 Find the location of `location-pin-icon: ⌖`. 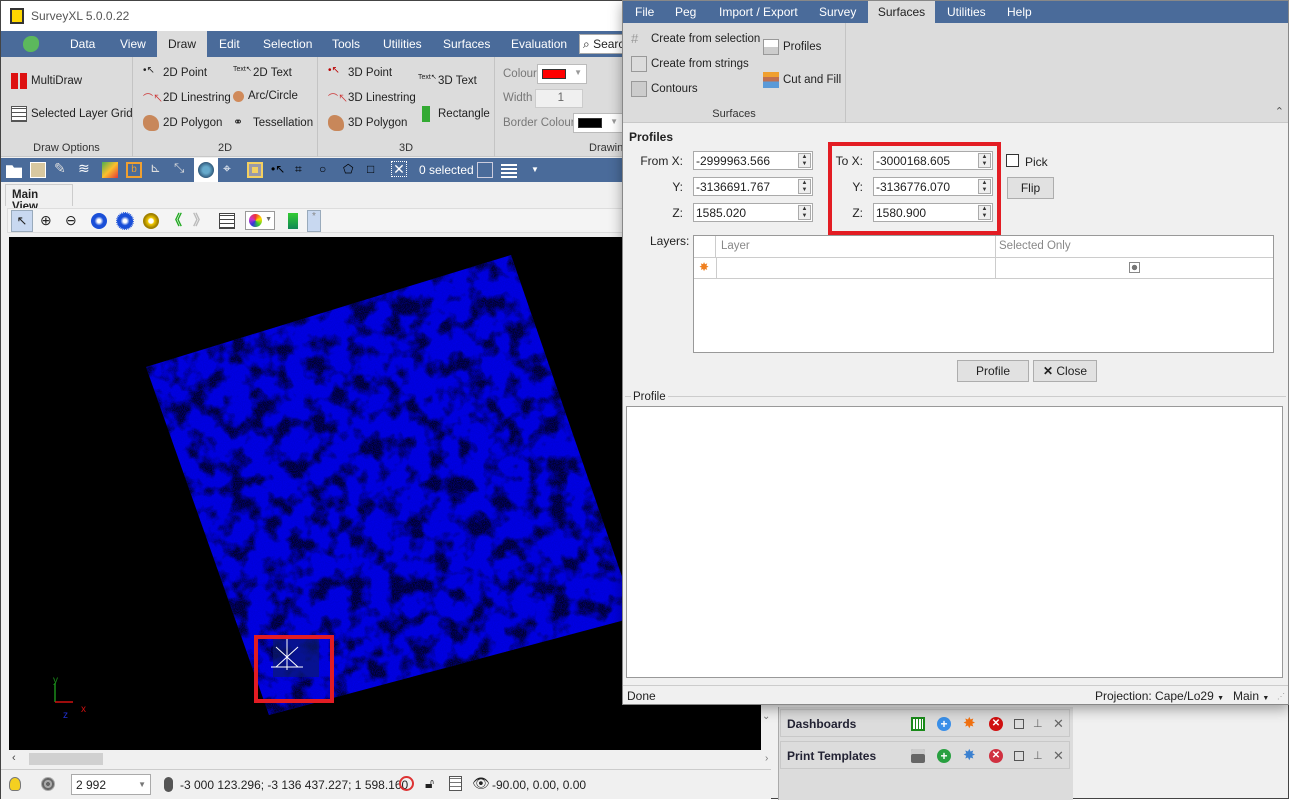

location-pin-icon: ⌖ is located at coordinates (231, 168).